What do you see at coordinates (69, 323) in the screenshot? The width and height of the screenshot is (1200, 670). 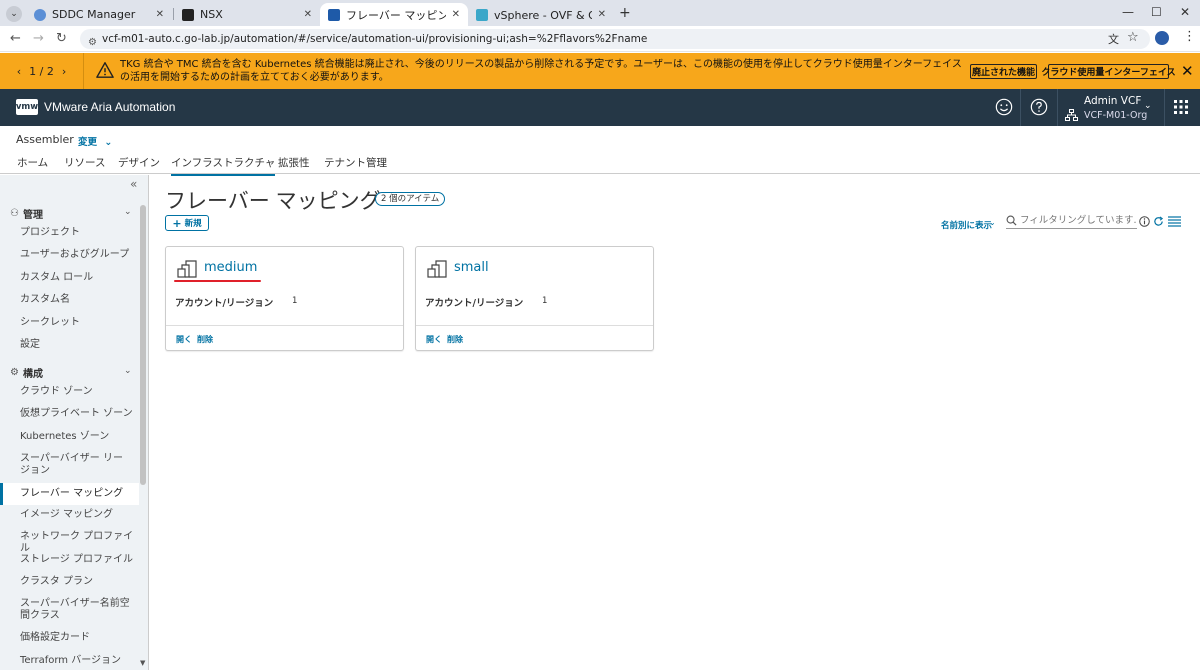 I see `sidebar-item-secrets: シークレット` at bounding box center [69, 323].